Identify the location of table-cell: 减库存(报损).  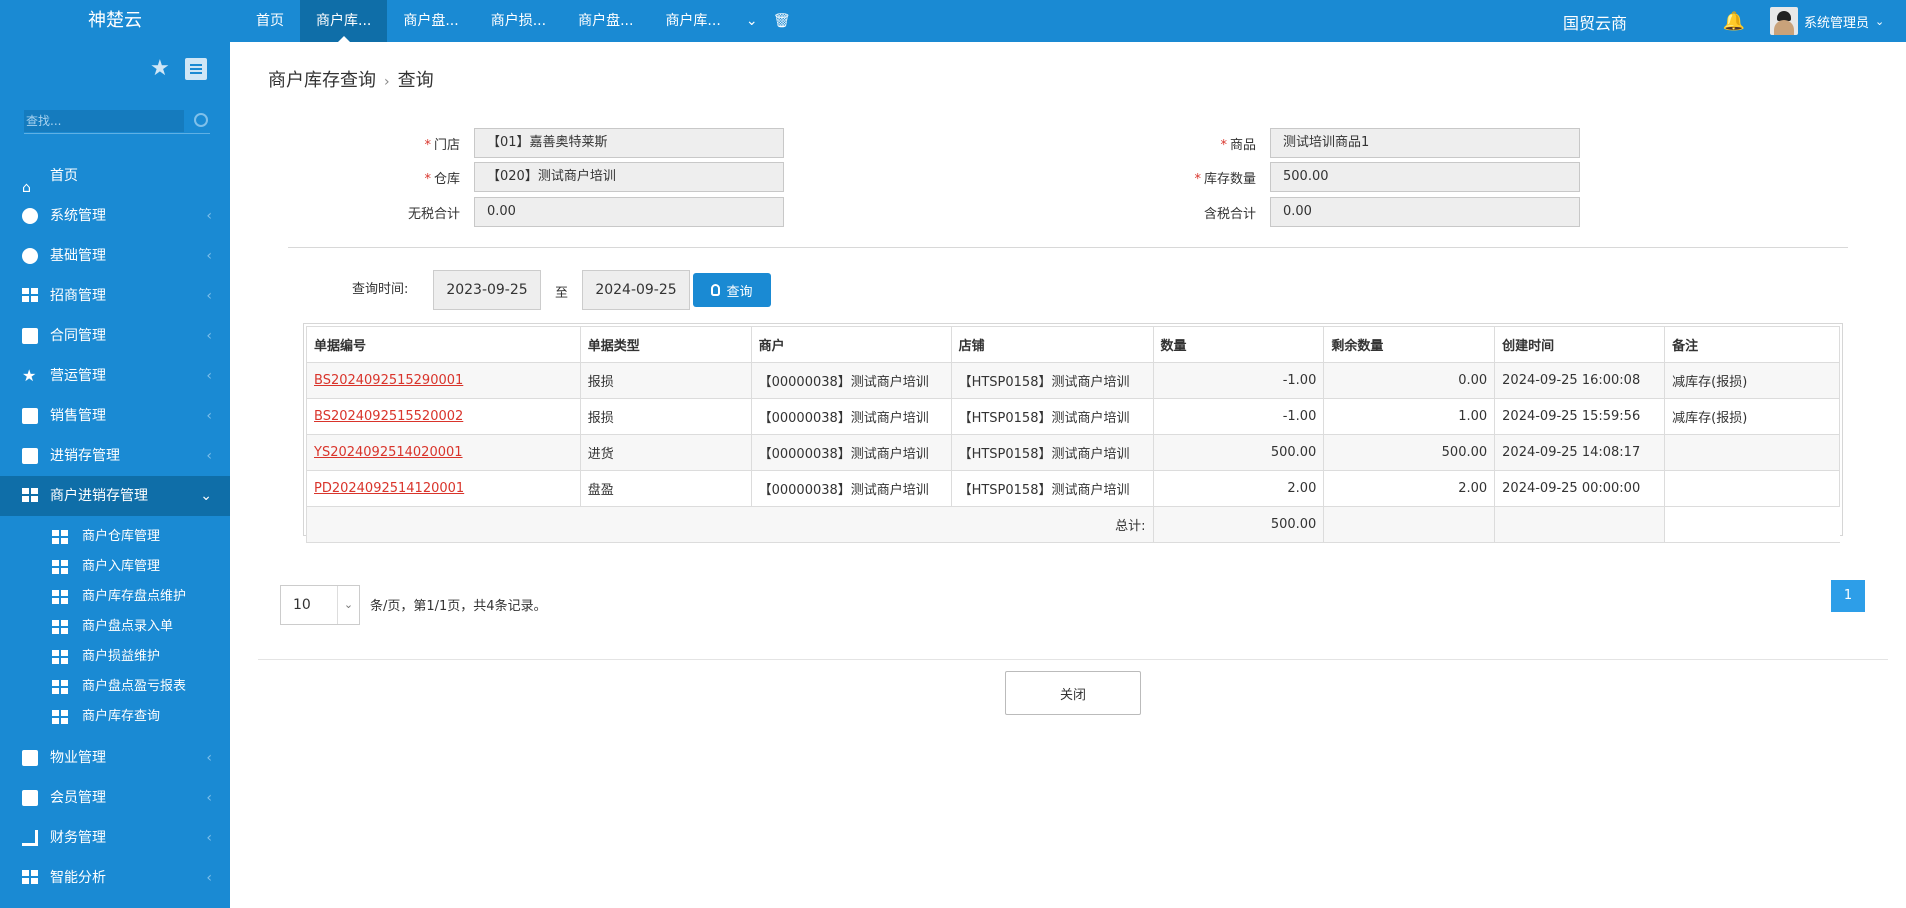
(1752, 380).